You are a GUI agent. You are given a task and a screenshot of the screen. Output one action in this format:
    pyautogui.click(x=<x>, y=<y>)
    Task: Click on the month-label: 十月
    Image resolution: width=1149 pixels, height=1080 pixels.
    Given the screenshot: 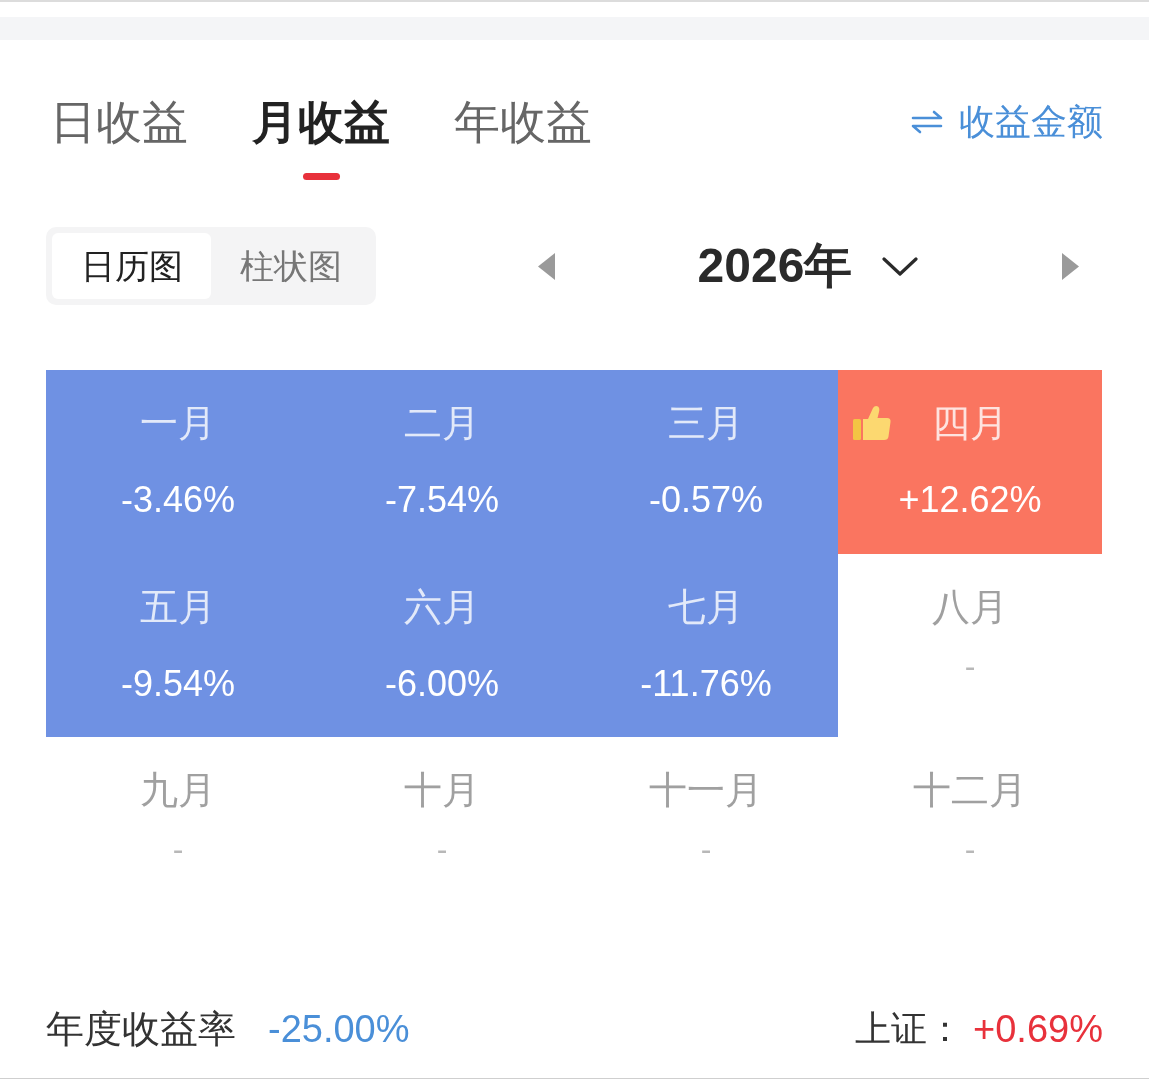 What is the action you would take?
    pyautogui.click(x=442, y=790)
    